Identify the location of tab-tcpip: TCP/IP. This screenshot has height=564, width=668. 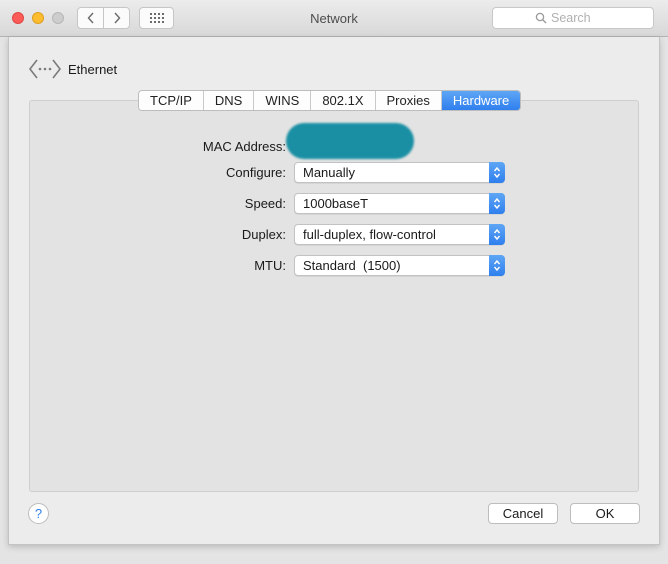
(171, 100).